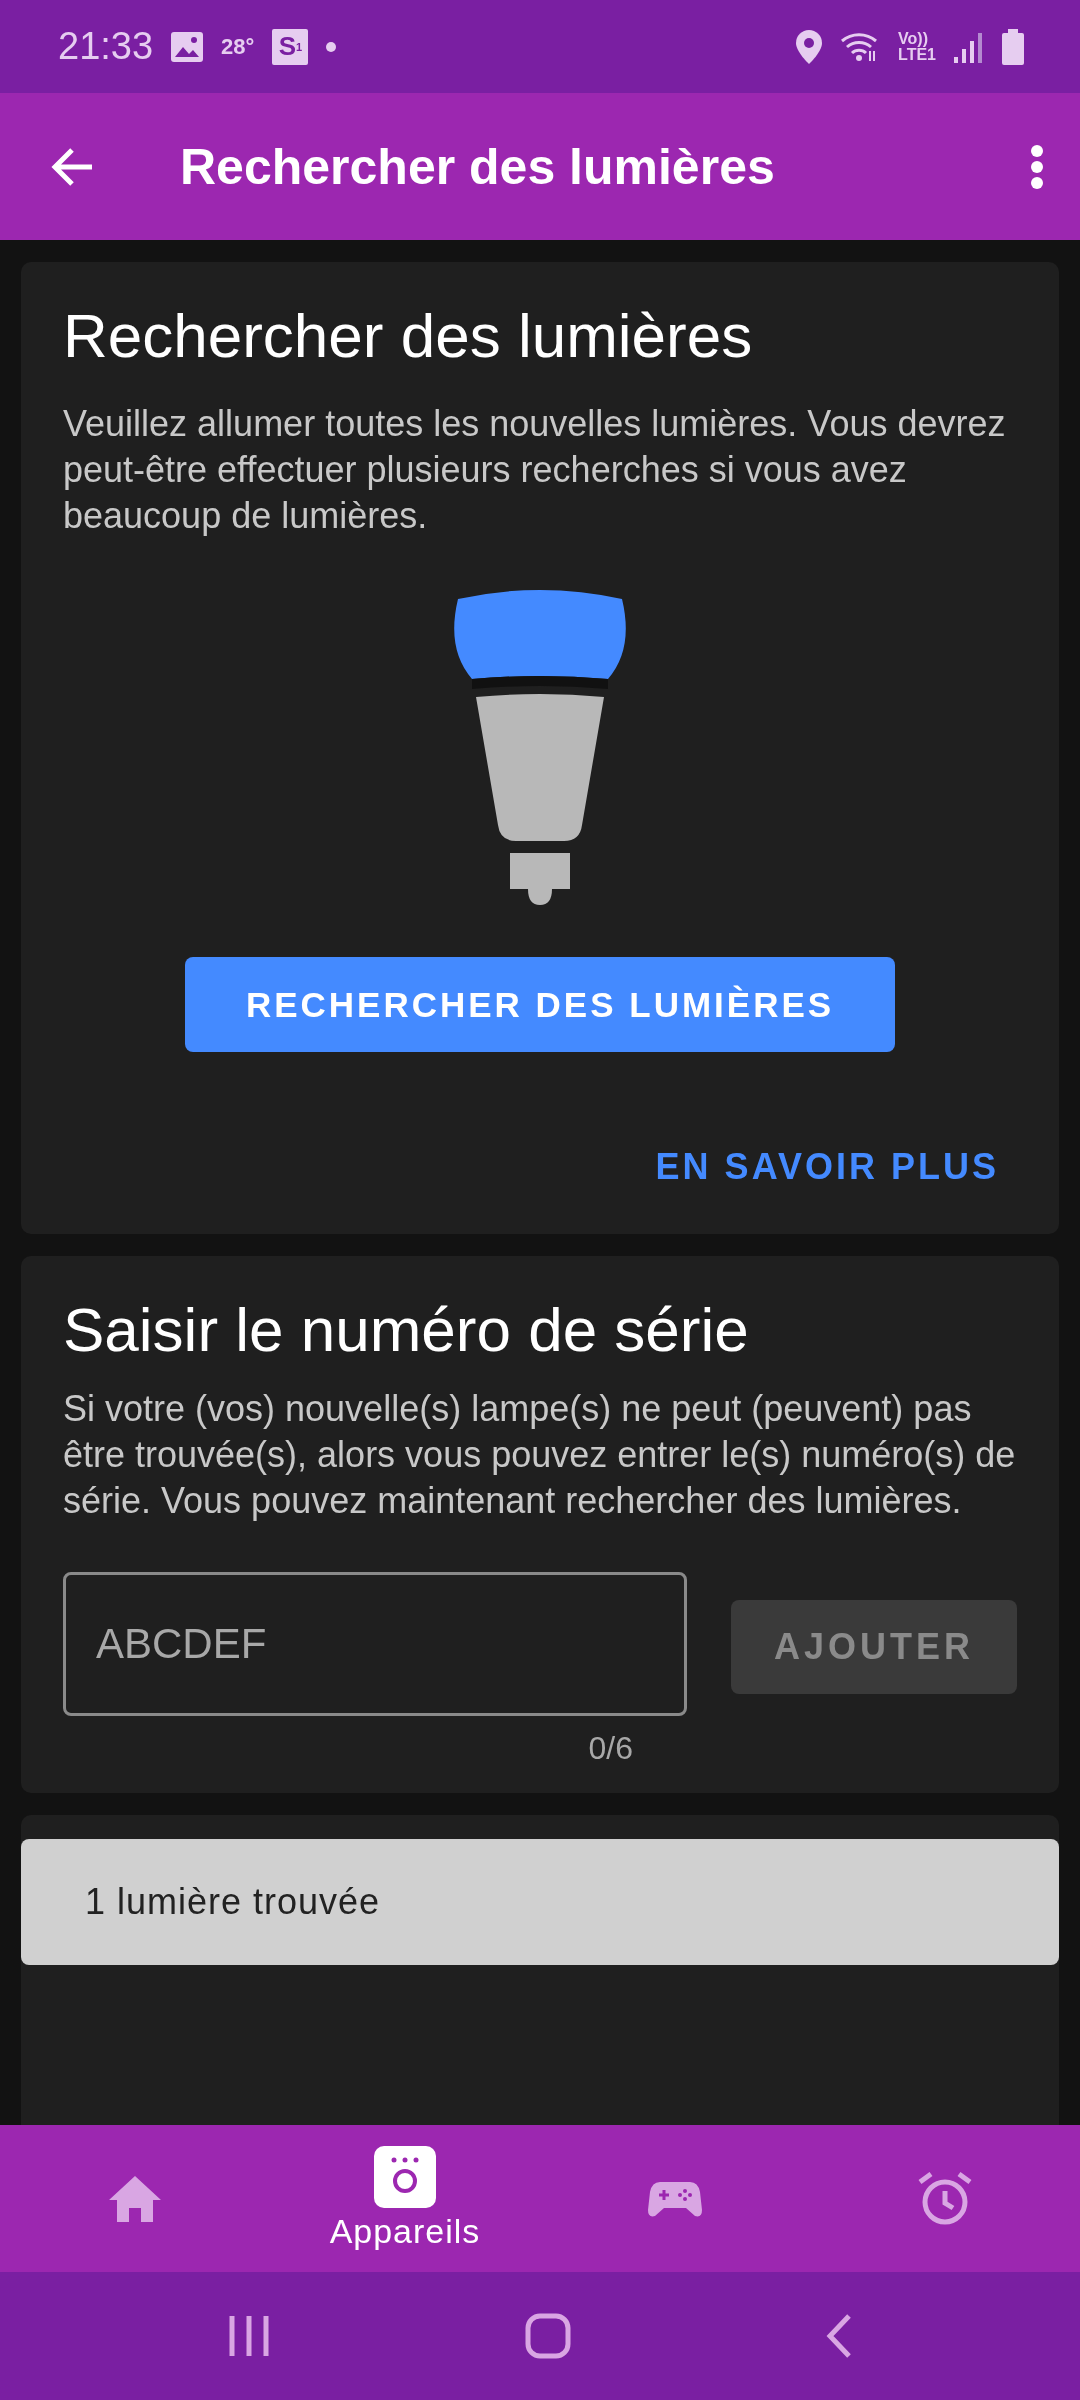  I want to click on home-button, so click(548, 2336).